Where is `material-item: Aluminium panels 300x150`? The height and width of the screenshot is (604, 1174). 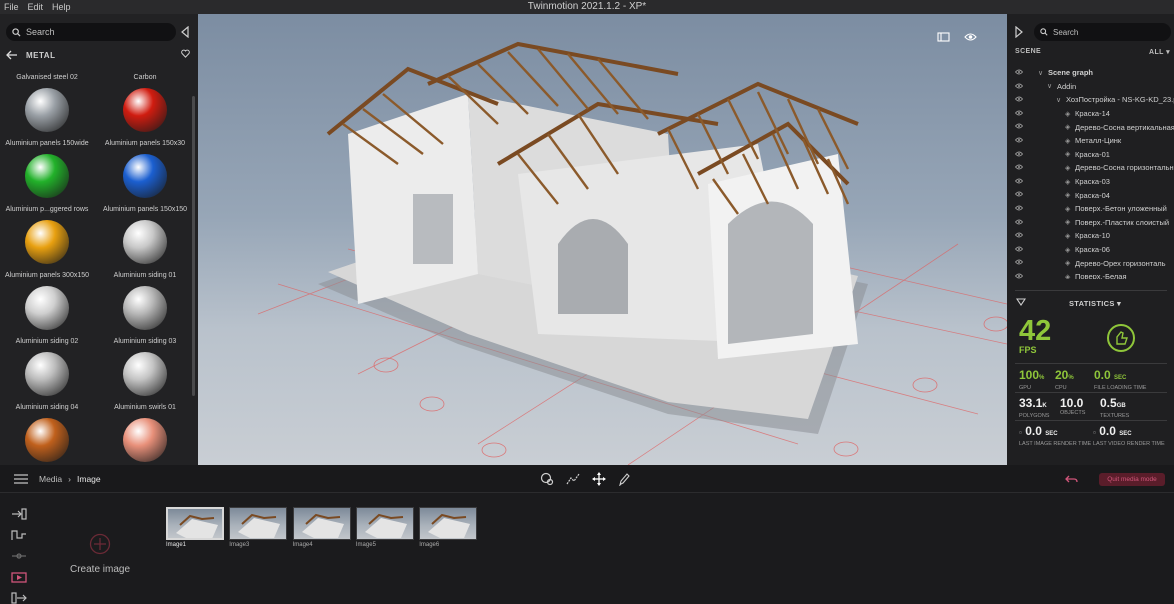
material-item: Aluminium panels 300x150 is located at coordinates (47, 301).